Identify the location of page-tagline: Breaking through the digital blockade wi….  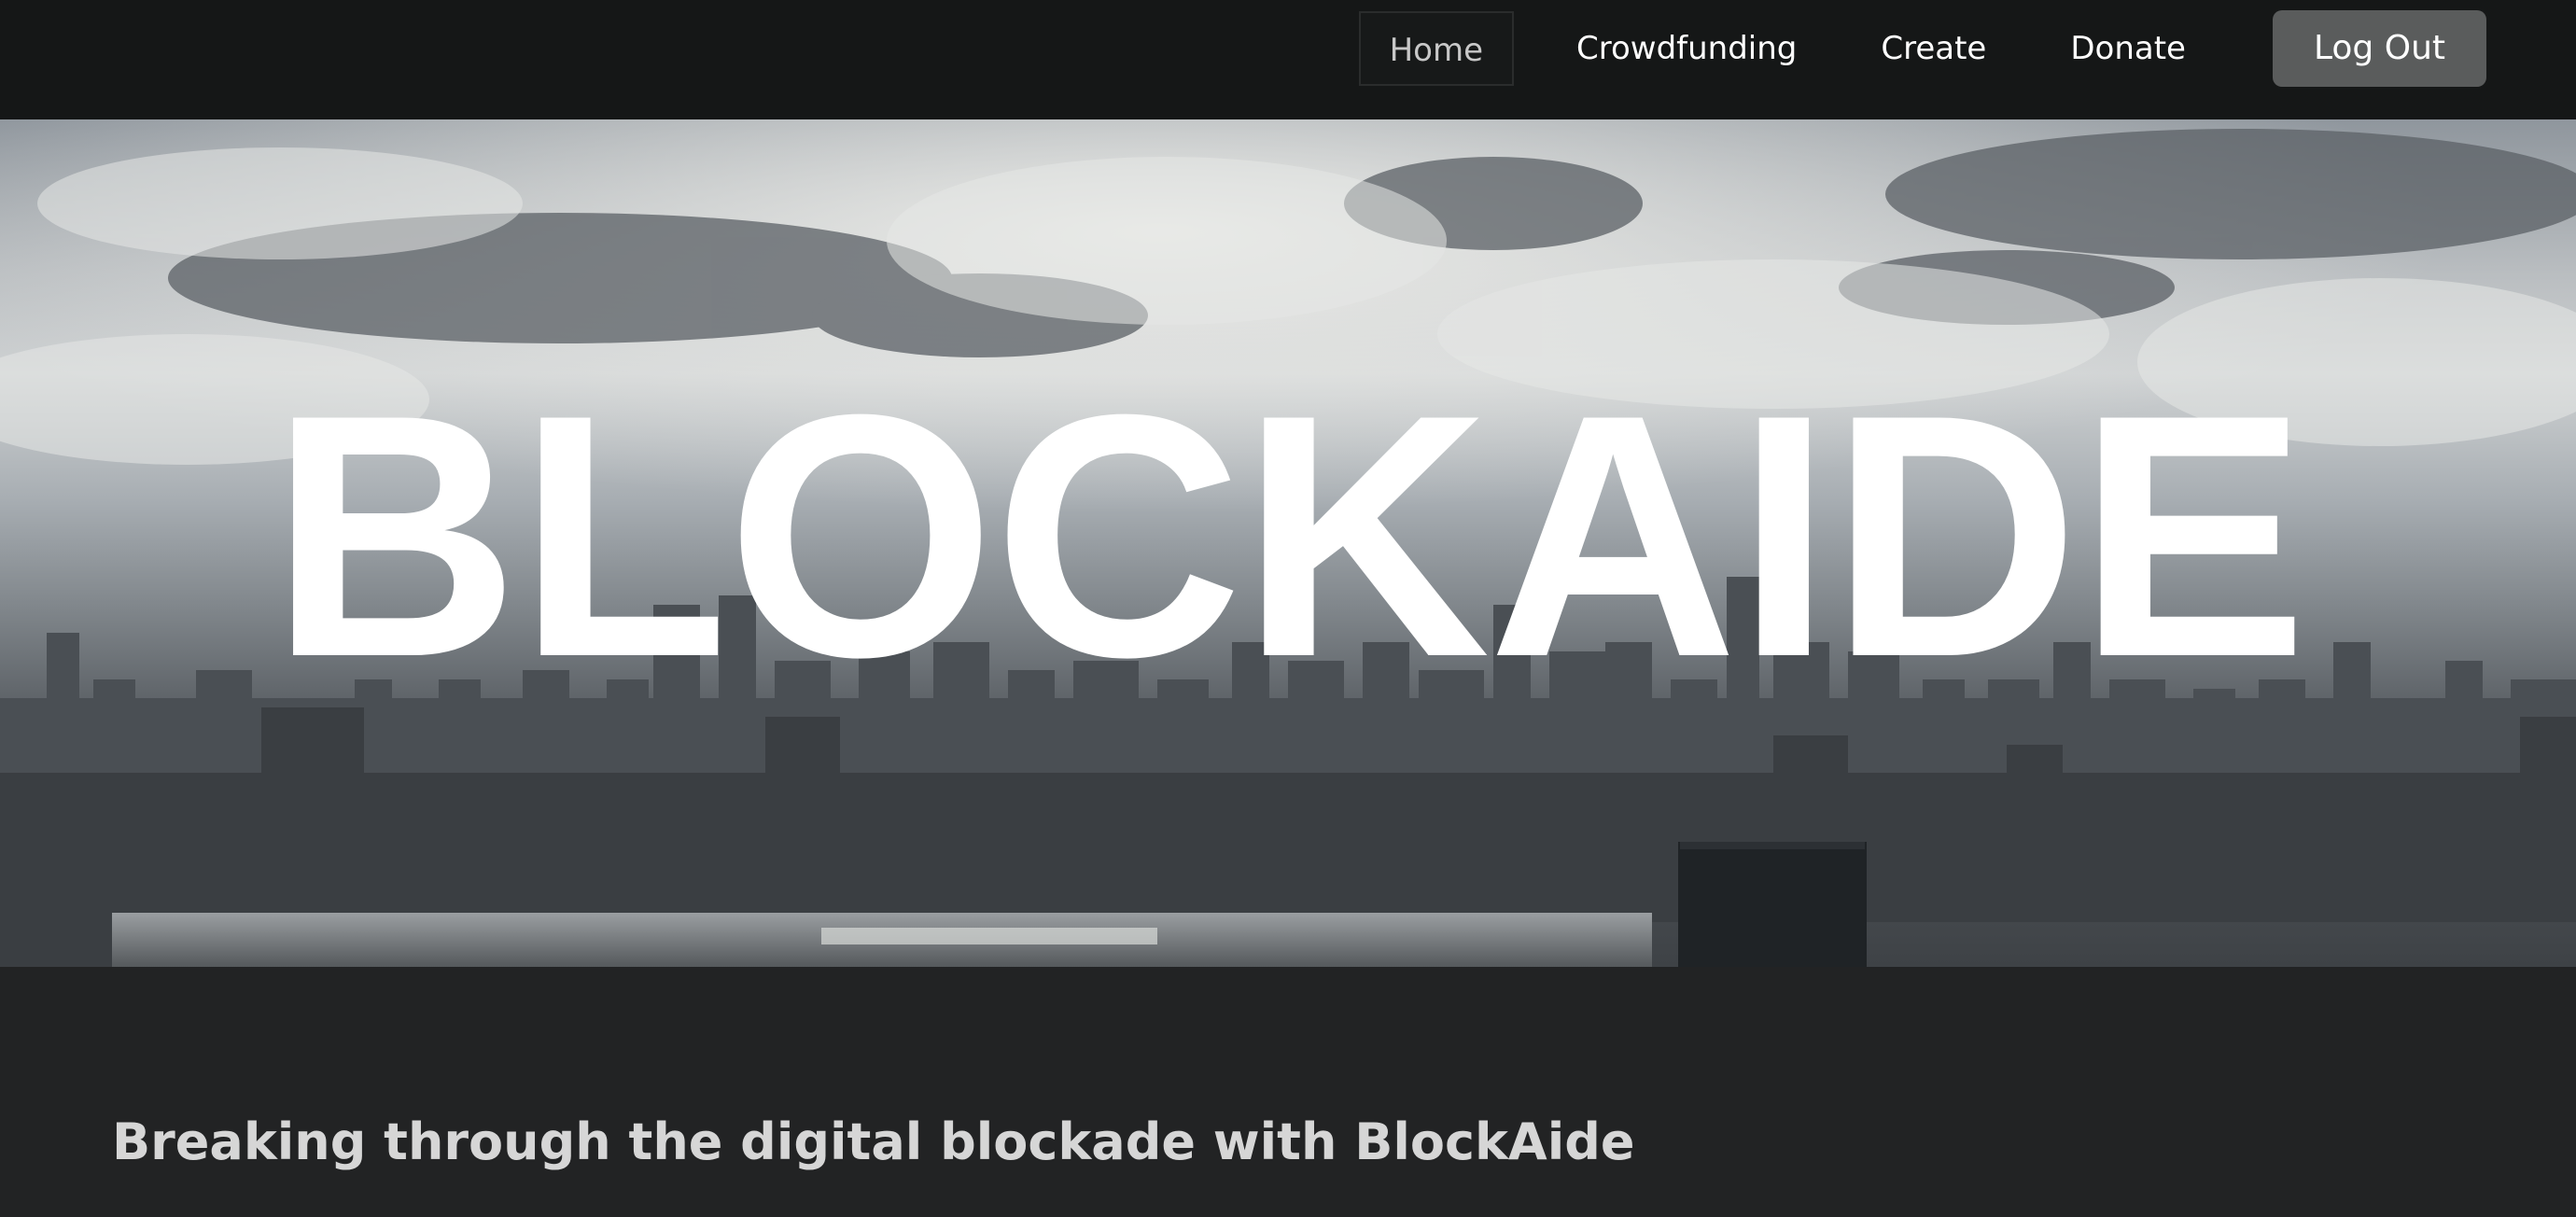
(873, 1141).